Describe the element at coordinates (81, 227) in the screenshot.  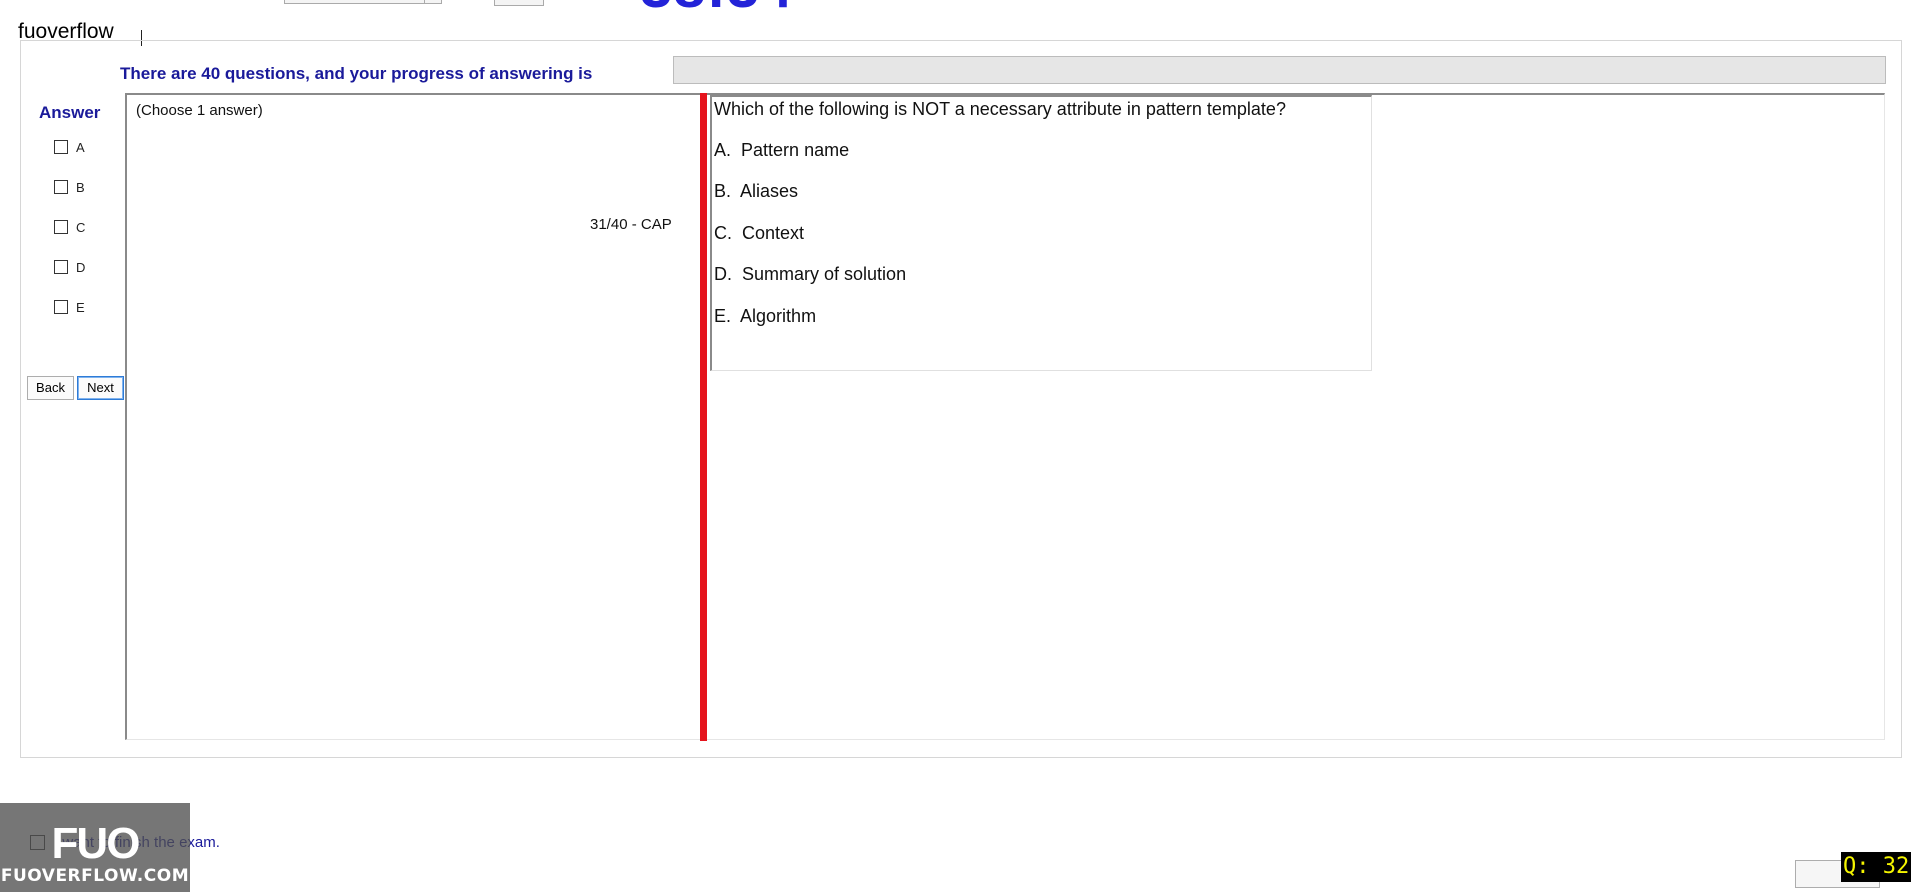
I see `answer-option-label: C` at that location.